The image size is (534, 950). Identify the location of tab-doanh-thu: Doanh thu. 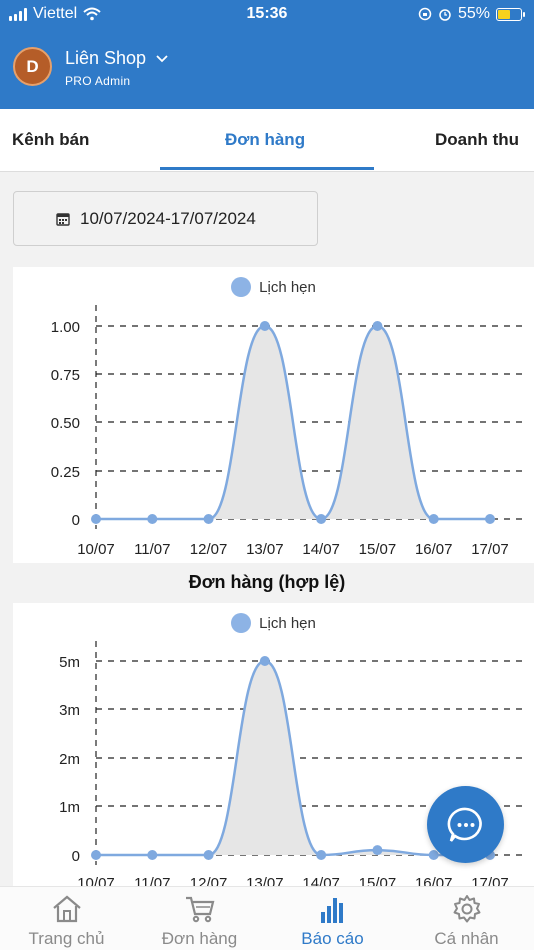
(477, 140).